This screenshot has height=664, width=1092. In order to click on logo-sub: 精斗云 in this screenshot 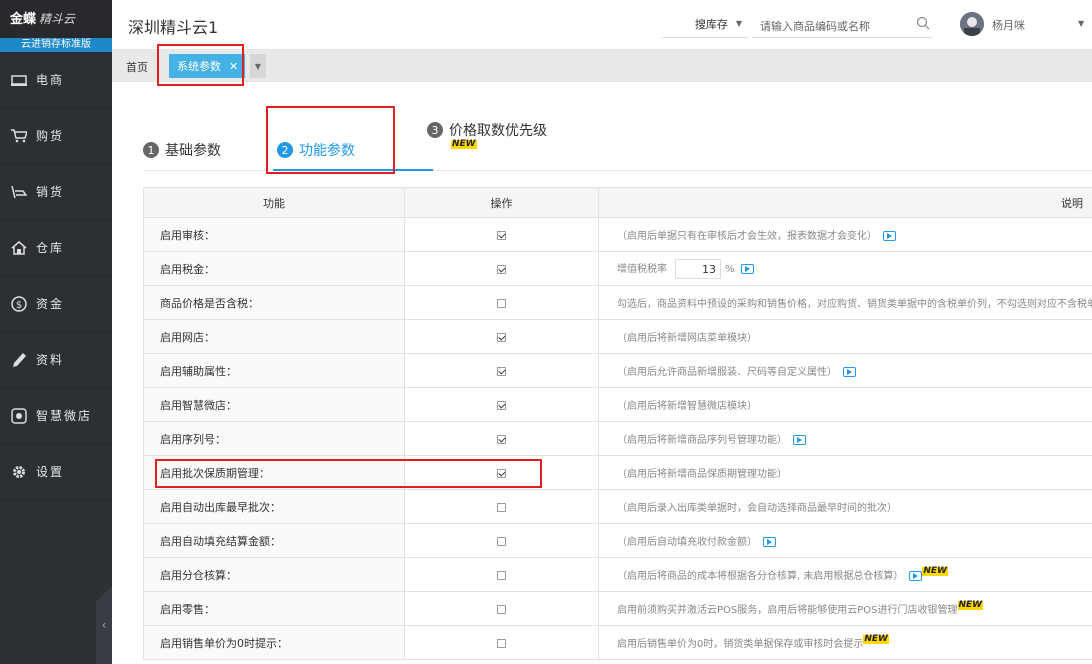, I will do `click(57, 19)`.